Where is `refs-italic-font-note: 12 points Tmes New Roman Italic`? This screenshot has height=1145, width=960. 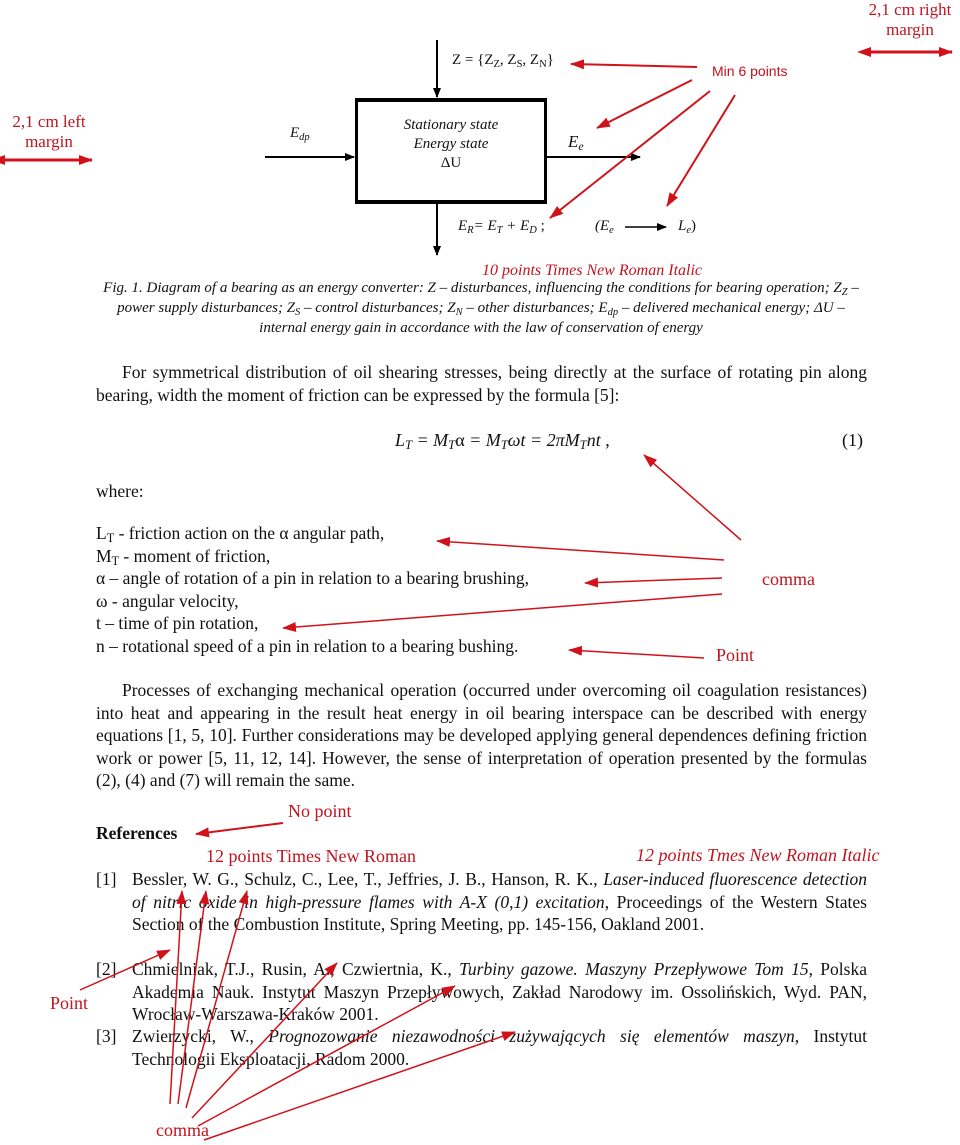 refs-italic-font-note: 12 points Tmes New Roman Italic is located at coordinates (758, 855).